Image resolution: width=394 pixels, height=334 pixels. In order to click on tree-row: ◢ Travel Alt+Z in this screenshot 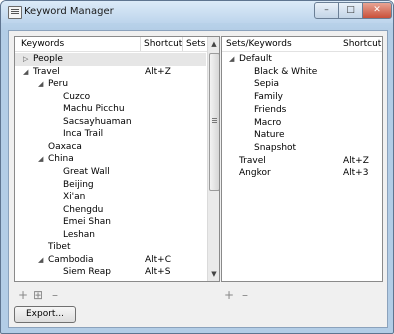, I will do `click(110, 72)`.